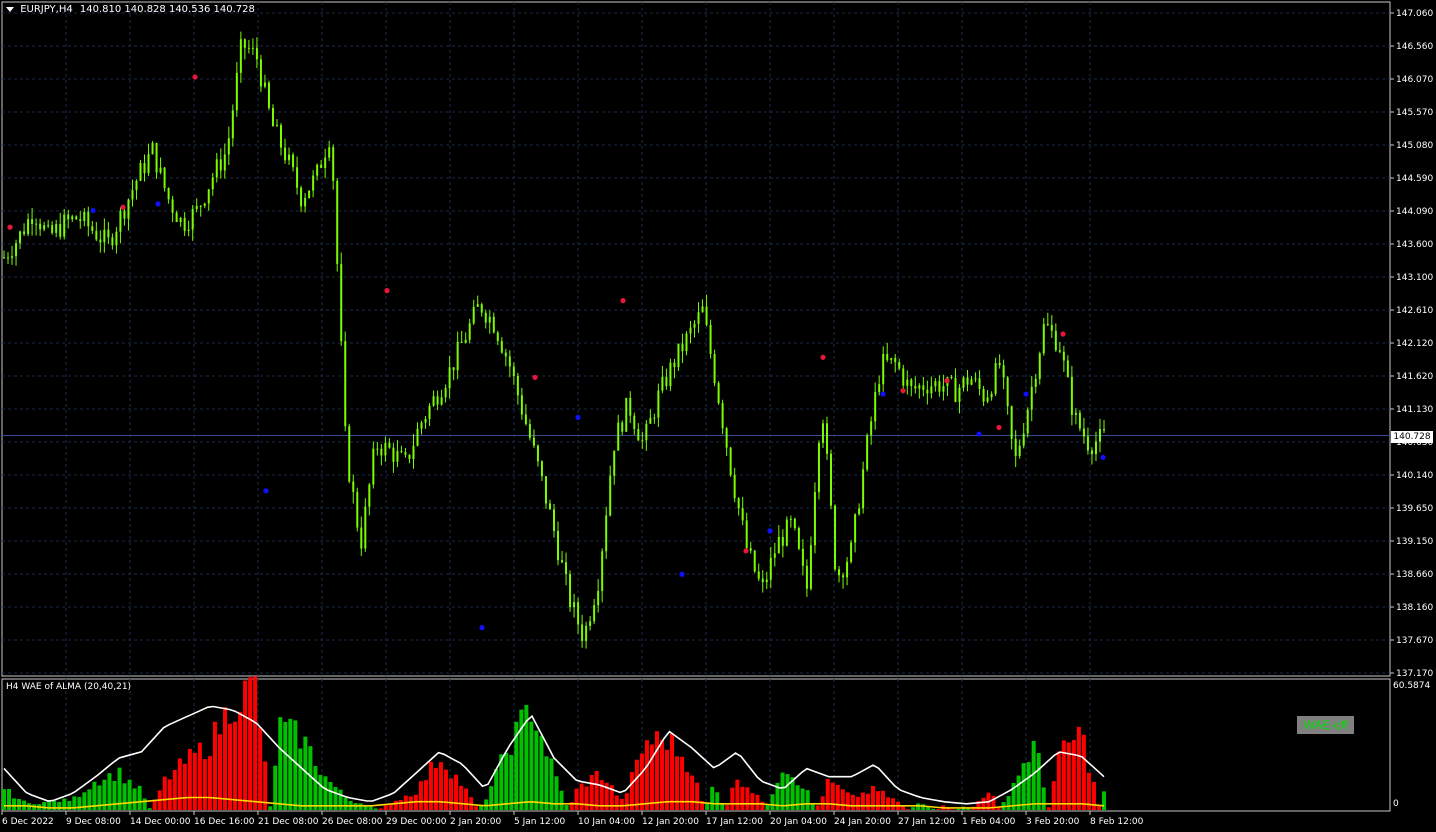  I want to click on time-axis-label: 29 Dec 00:00, so click(416, 822).